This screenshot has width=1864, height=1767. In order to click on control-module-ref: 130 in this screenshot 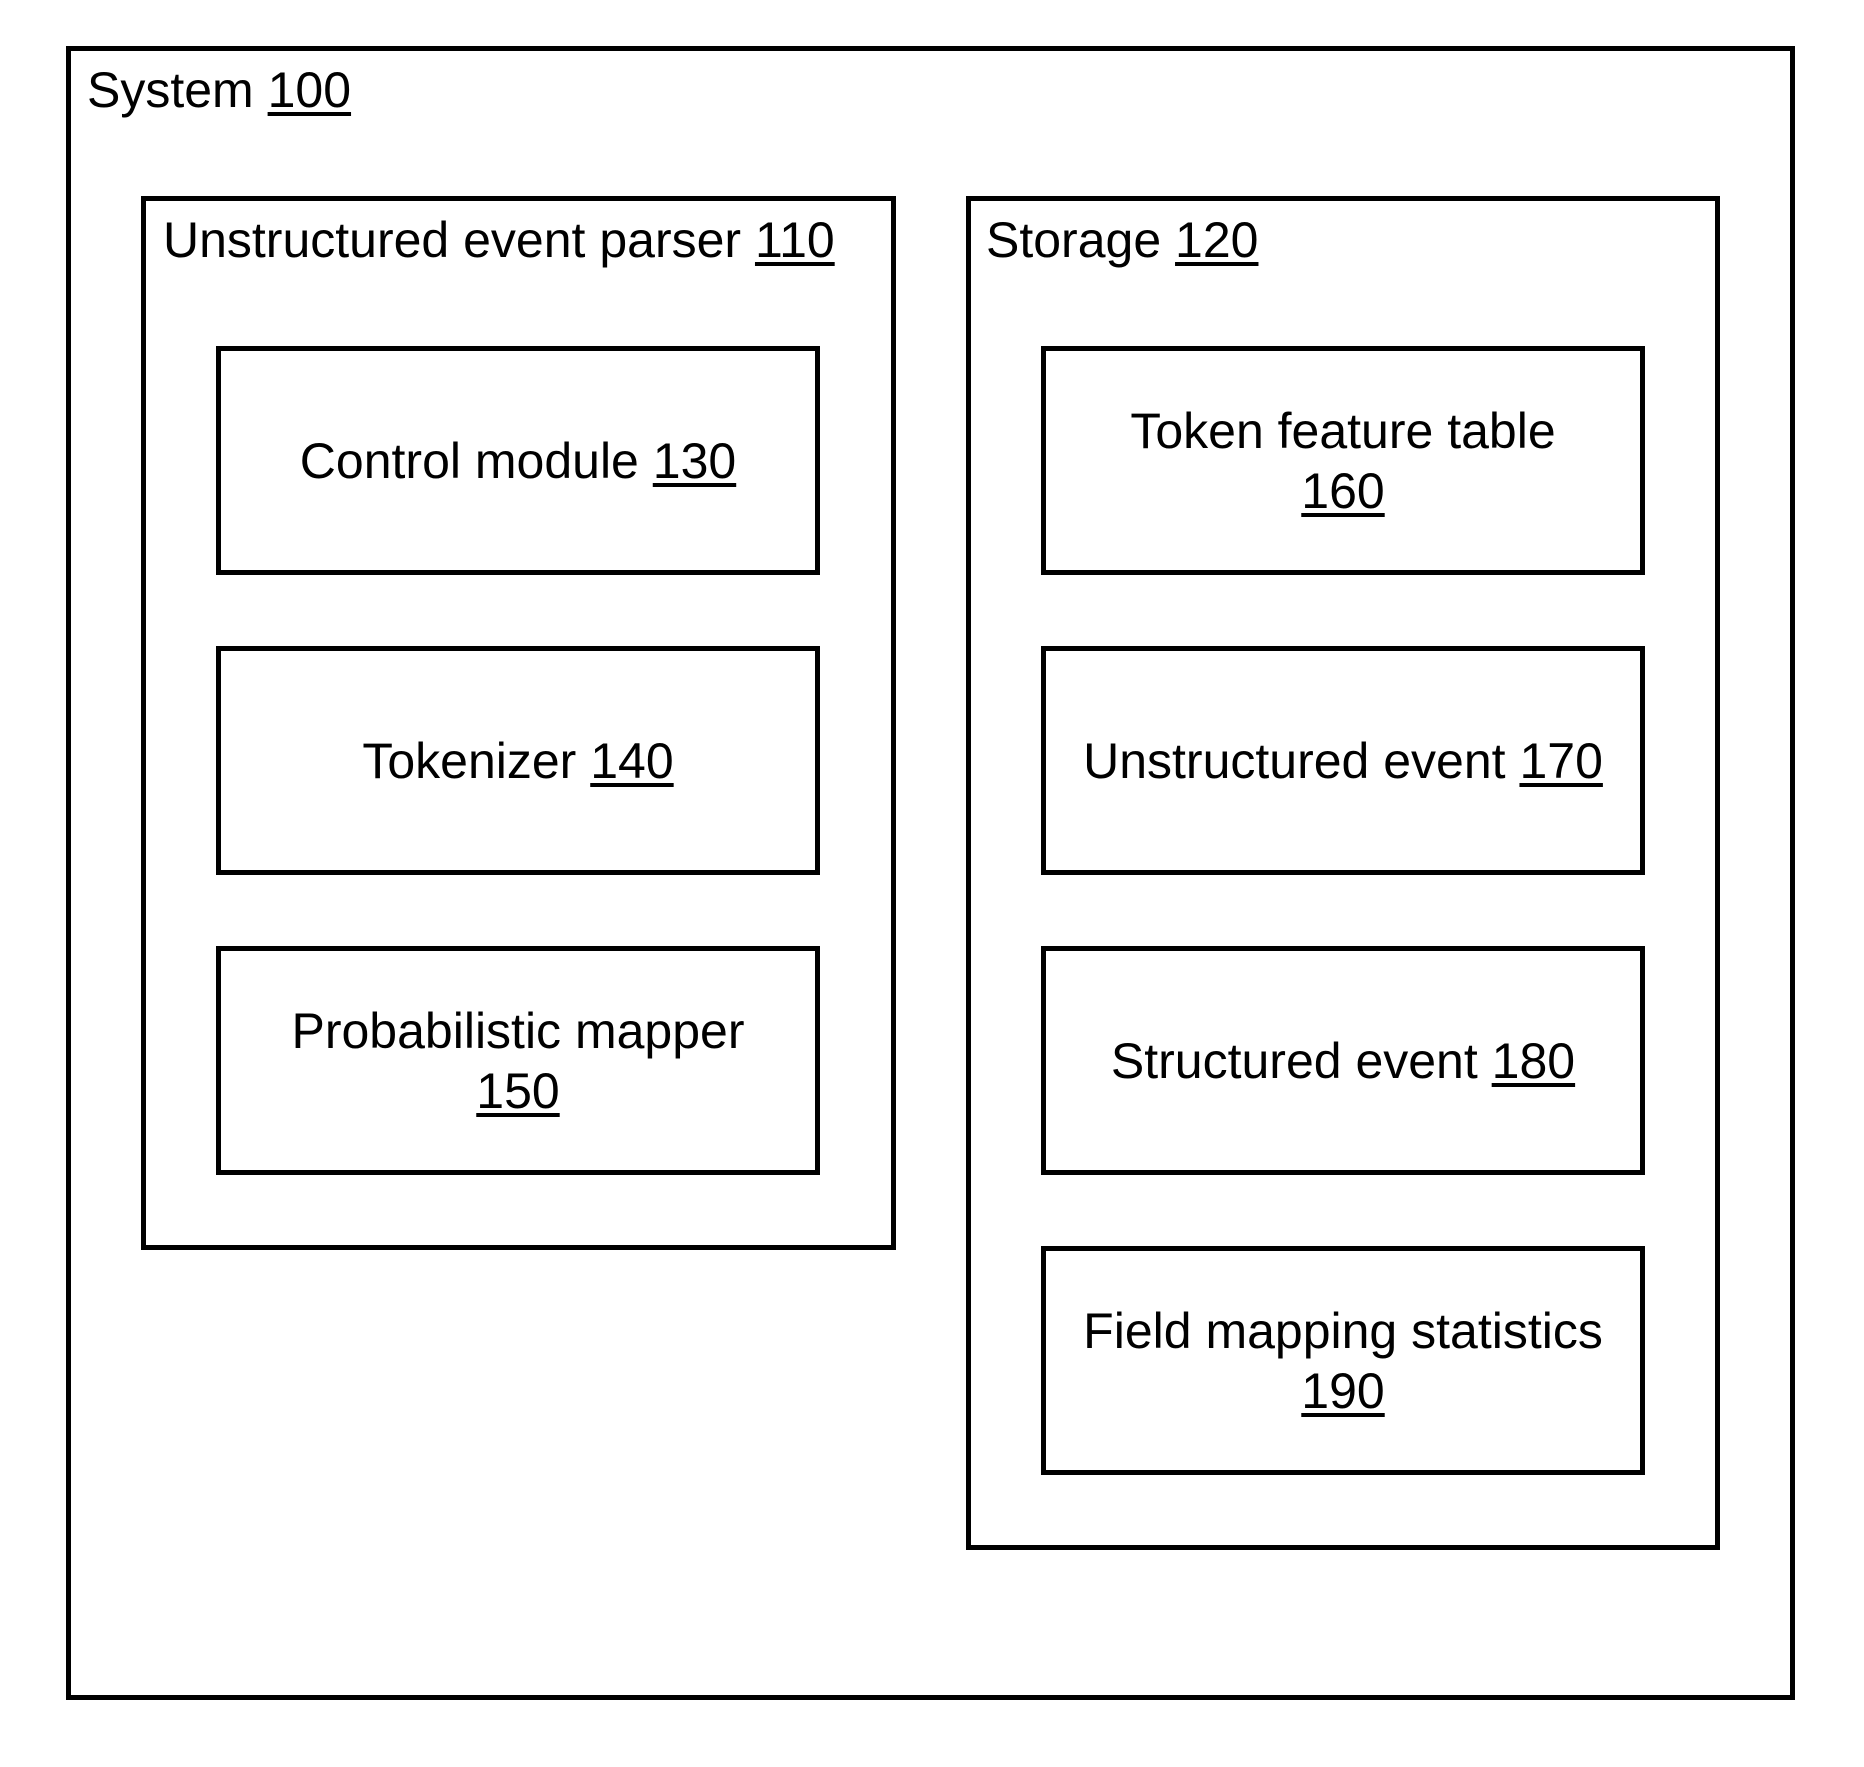, I will do `click(694, 460)`.